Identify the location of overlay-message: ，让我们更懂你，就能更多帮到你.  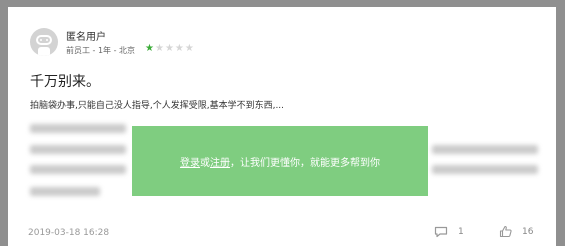
(305, 163).